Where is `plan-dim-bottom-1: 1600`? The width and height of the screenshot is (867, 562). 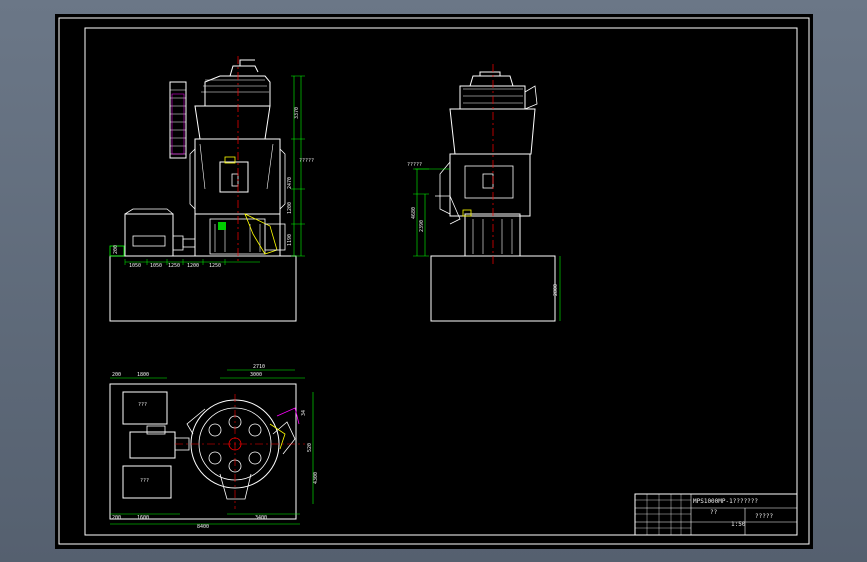
plan-dim-bottom-1: 1600 is located at coordinates (143, 518).